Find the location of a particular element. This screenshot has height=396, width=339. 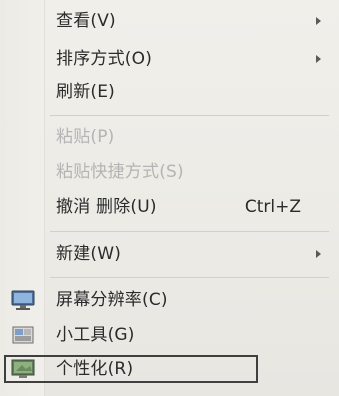

menu-item-label: 排序方式(O) is located at coordinates (104, 59).